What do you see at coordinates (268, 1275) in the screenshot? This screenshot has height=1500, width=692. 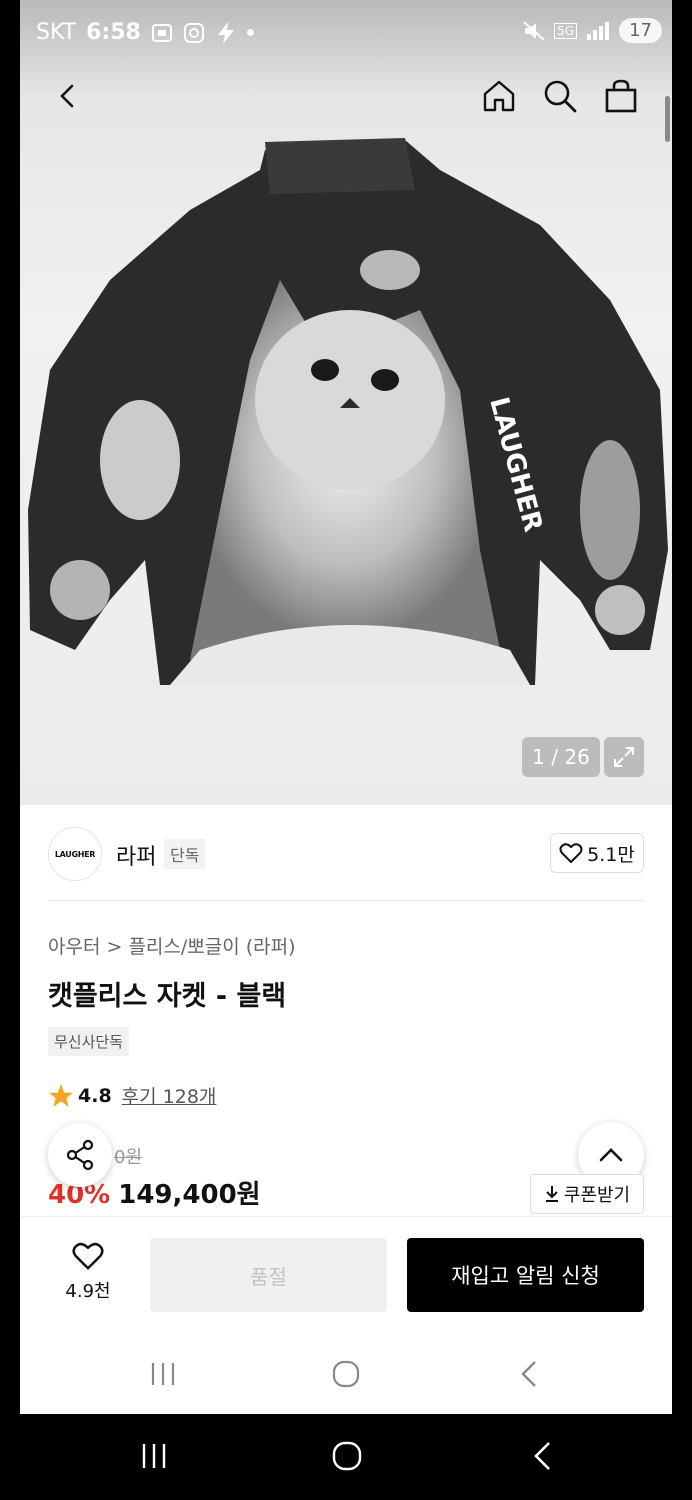 I see `soldout-button: 품절` at bounding box center [268, 1275].